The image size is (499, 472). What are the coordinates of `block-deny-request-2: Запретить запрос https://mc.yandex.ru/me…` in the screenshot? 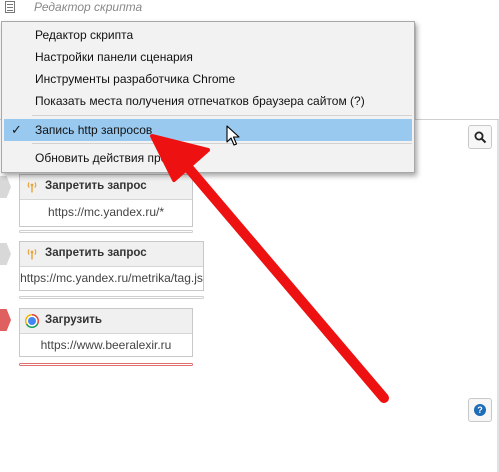 It's located at (111, 266).